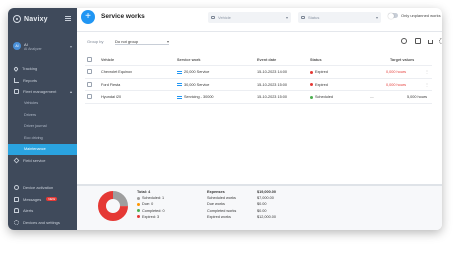 Image resolution: width=474 pixels, height=258 pixels. Describe the element at coordinates (402, 60) in the screenshot. I see `column-header-target-values: Target values` at that location.